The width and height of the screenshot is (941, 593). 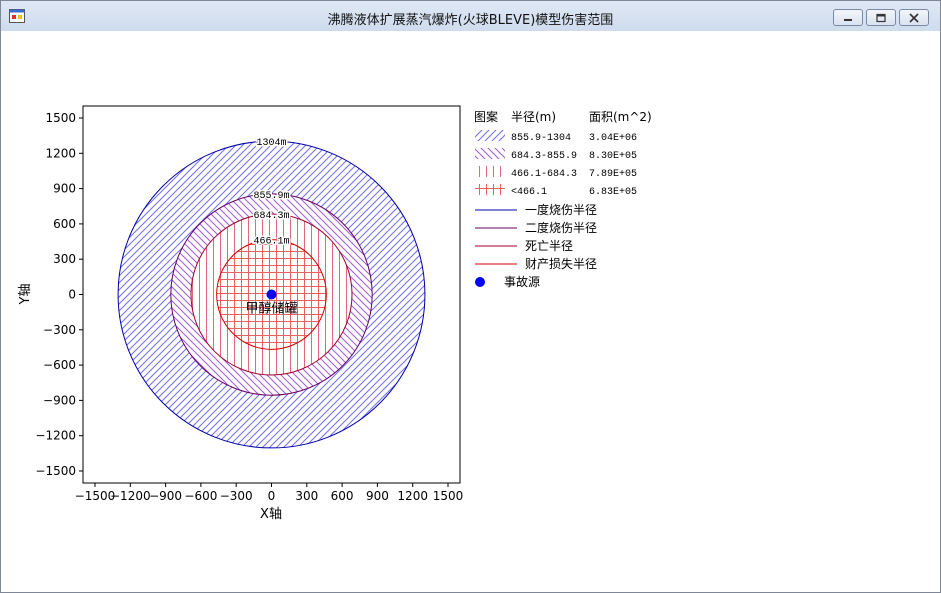 What do you see at coordinates (60, 153) in the screenshot?
I see `y-tick-label: 1200` at bounding box center [60, 153].